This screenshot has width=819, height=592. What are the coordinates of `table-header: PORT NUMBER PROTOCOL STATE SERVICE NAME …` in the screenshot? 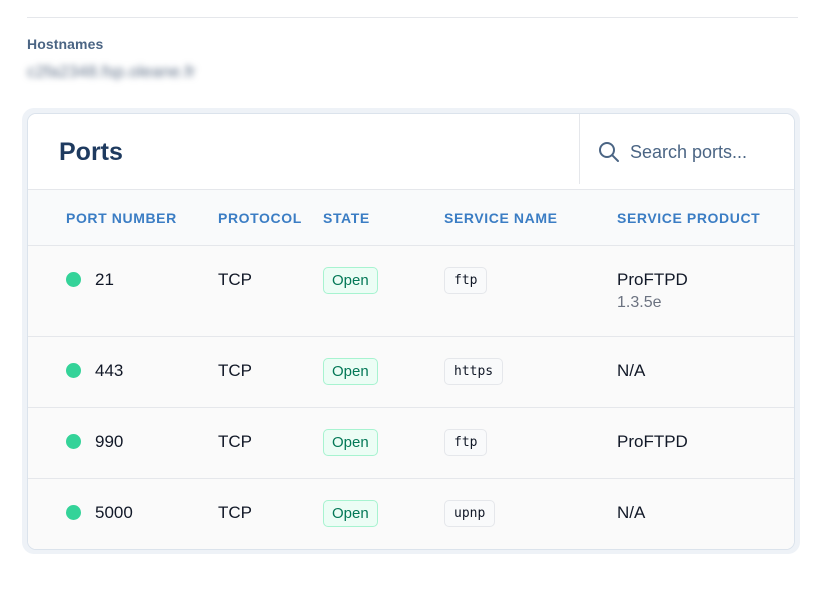 It's located at (411, 218).